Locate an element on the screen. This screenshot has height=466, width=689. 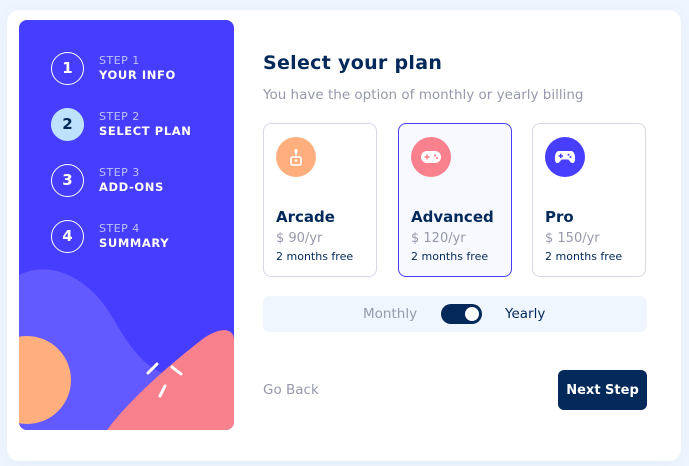
step-1: 1 STEP 1 YOUR INFO is located at coordinates (113, 68).